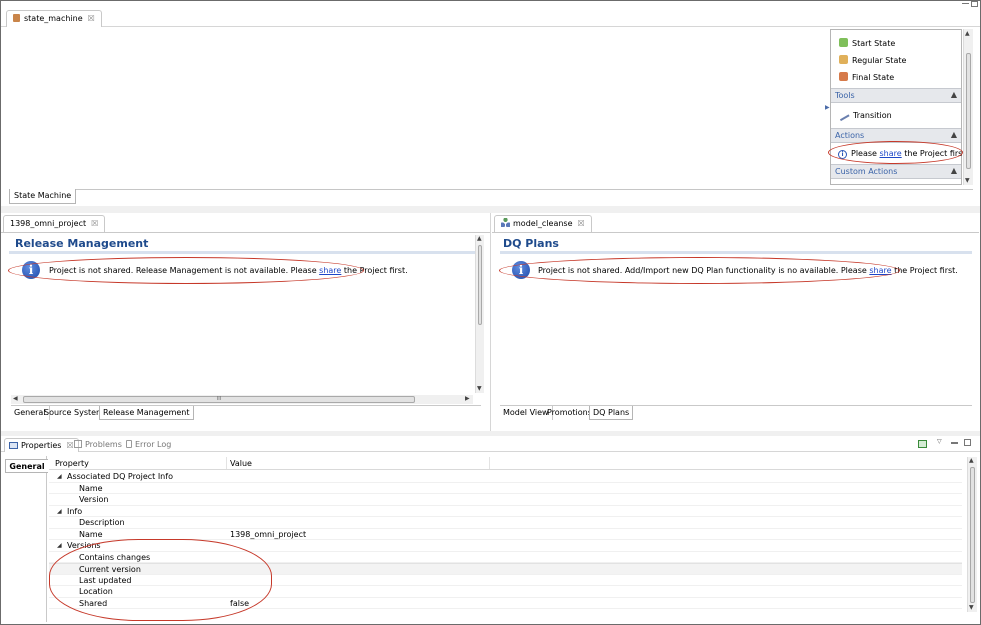  What do you see at coordinates (26, 466) in the screenshot?
I see `side-tab-general: General` at bounding box center [26, 466].